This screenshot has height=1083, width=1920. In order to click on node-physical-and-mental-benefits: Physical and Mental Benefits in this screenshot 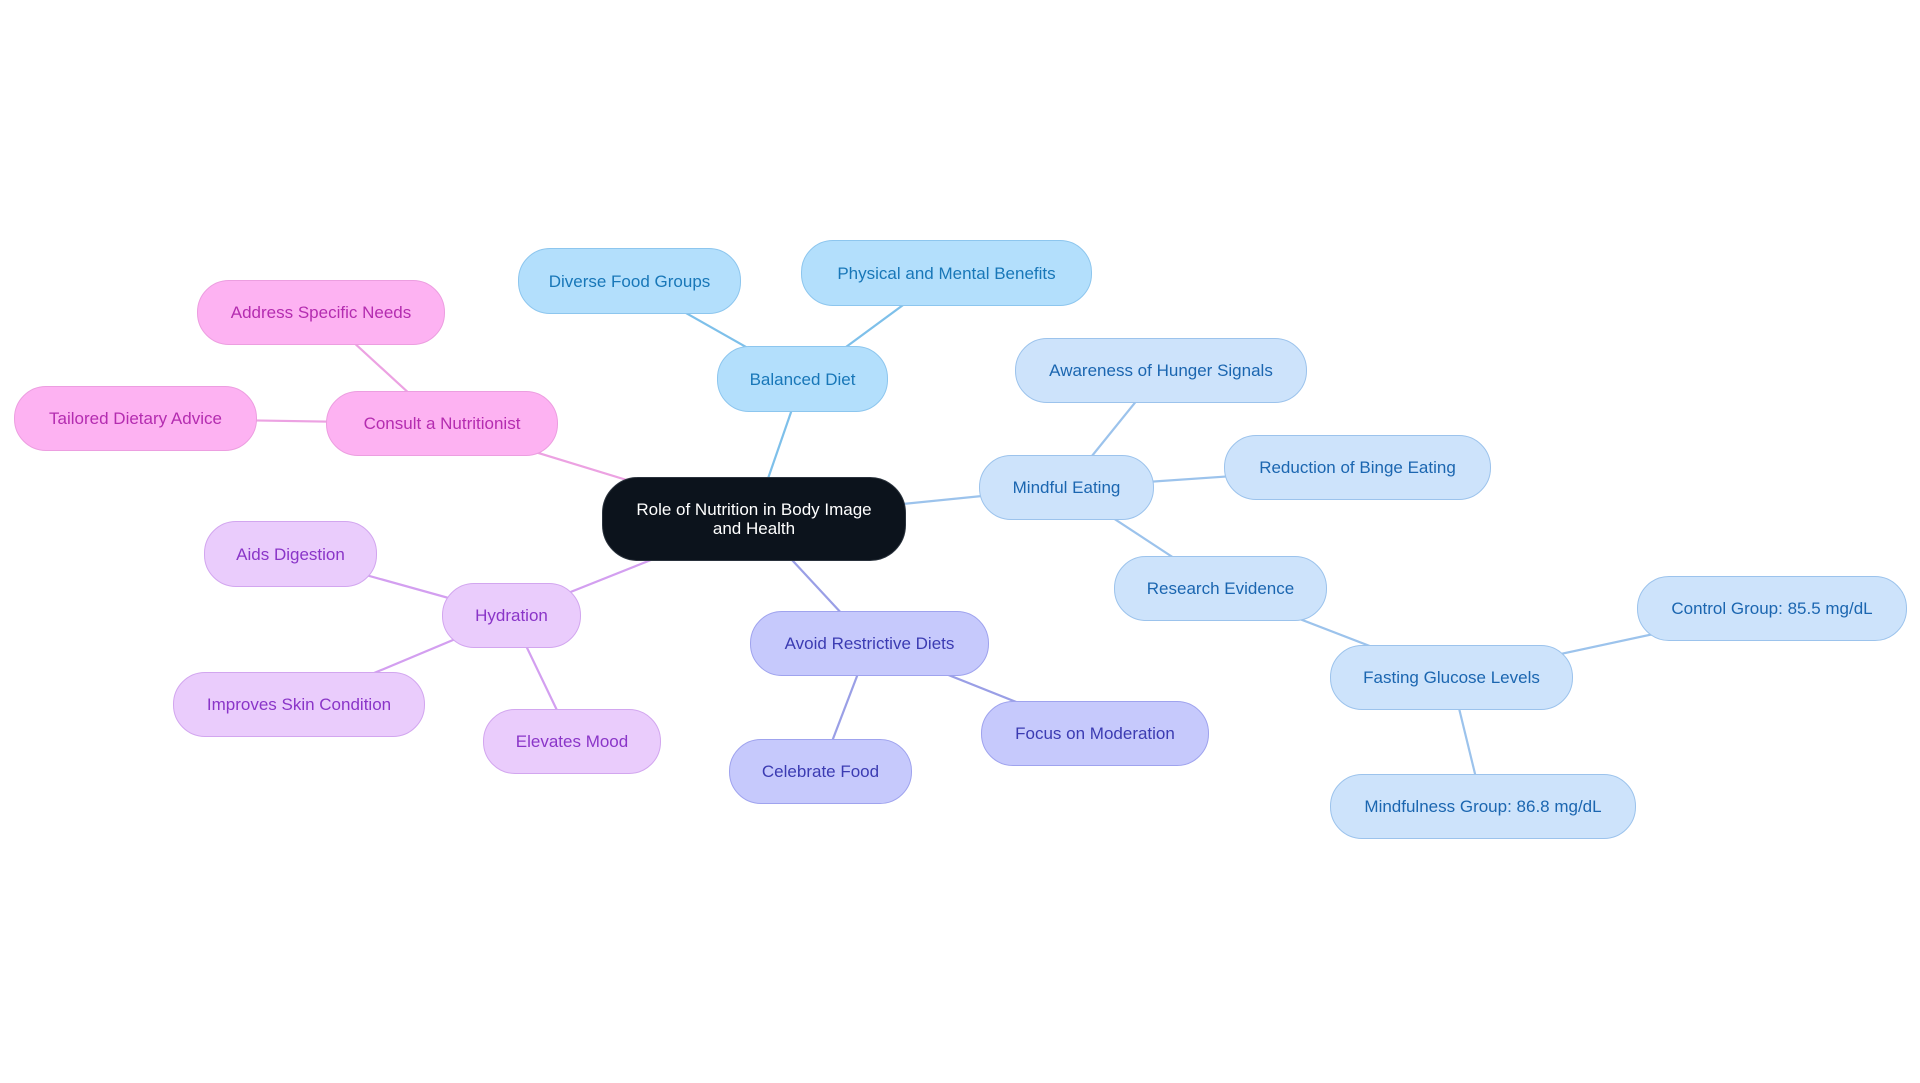, I will do `click(946, 273)`.